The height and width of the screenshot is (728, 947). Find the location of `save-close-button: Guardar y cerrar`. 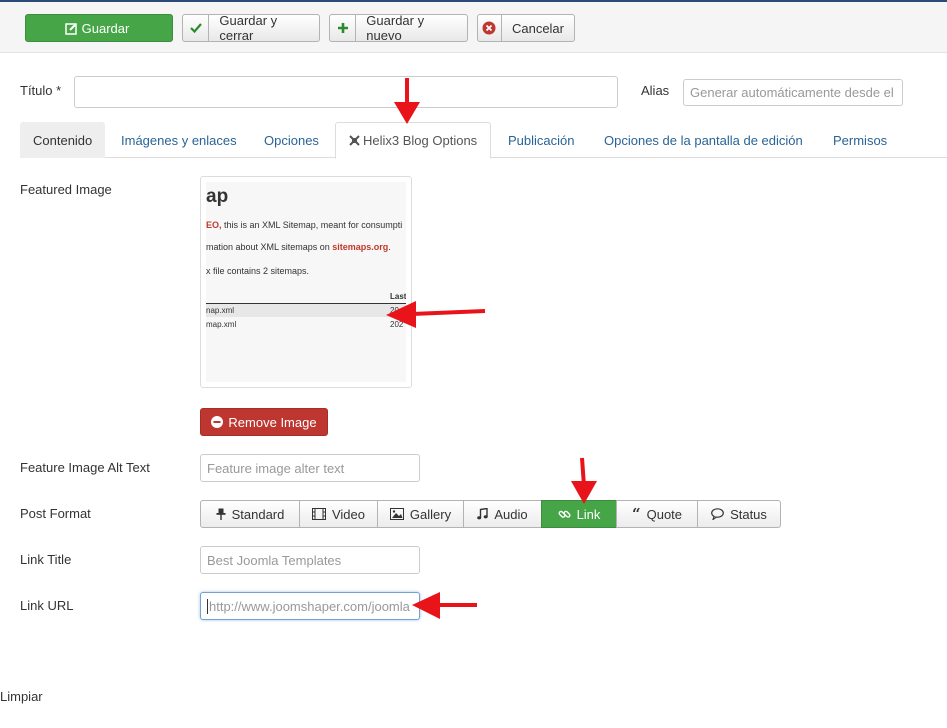

save-close-button: Guardar y cerrar is located at coordinates (251, 28).